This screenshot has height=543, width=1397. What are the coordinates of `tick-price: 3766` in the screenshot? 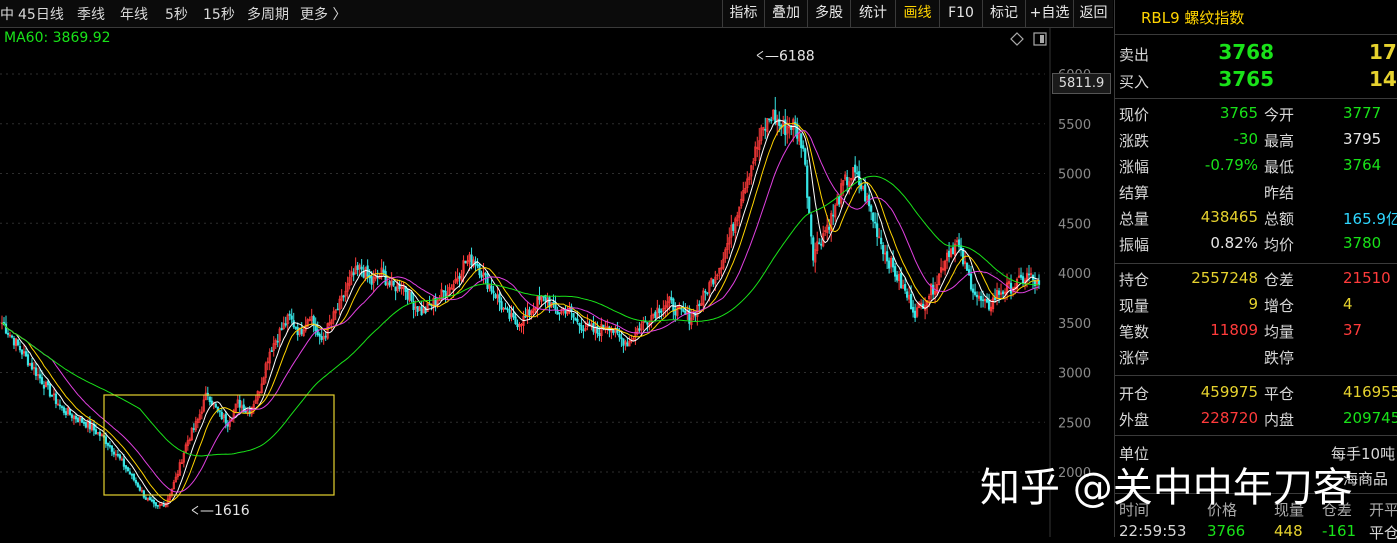 It's located at (1226, 531).